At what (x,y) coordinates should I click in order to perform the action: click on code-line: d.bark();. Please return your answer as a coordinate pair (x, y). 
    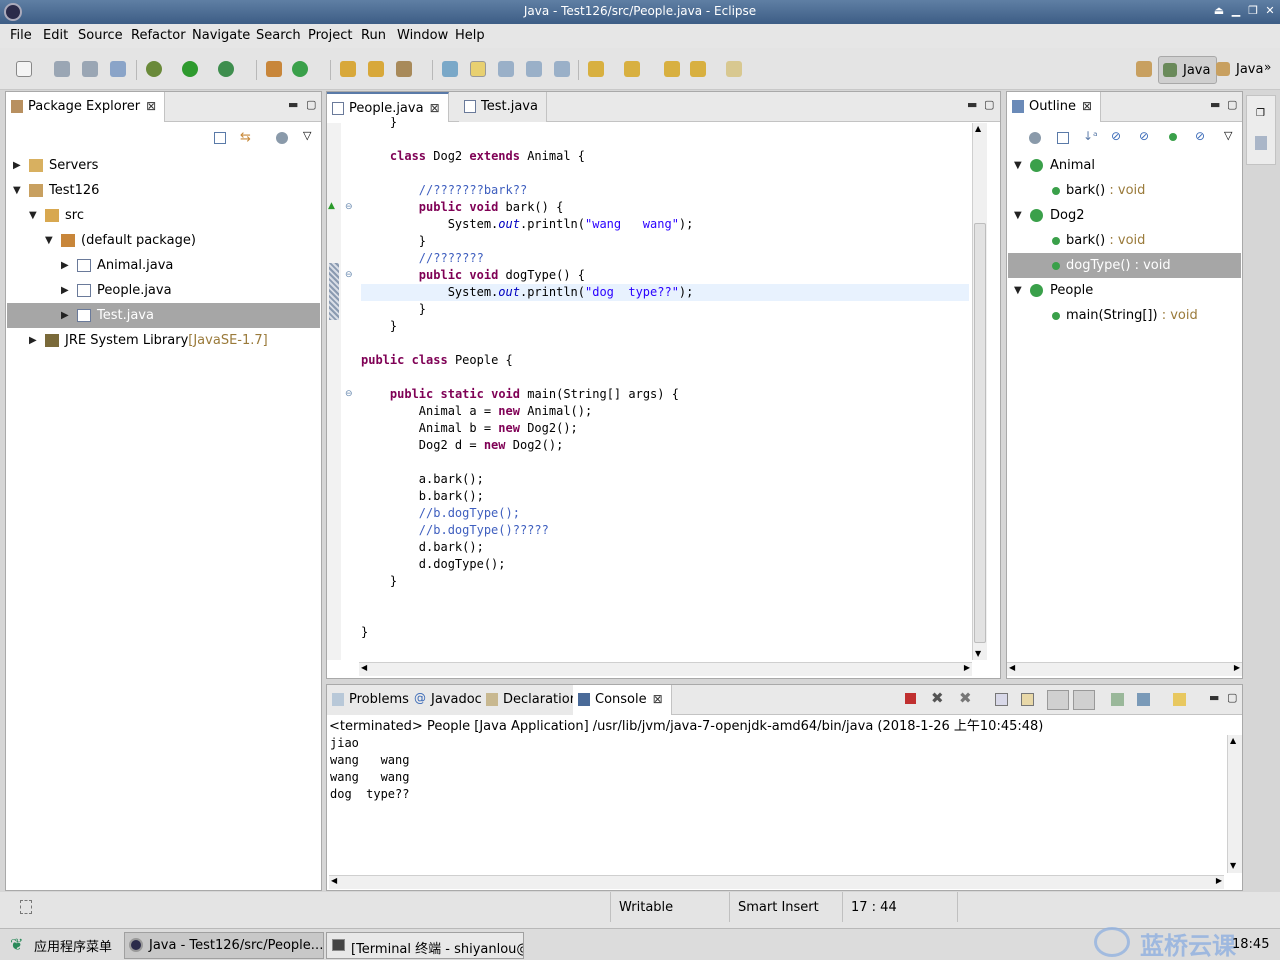
    Looking at the image, I should click on (665, 547).